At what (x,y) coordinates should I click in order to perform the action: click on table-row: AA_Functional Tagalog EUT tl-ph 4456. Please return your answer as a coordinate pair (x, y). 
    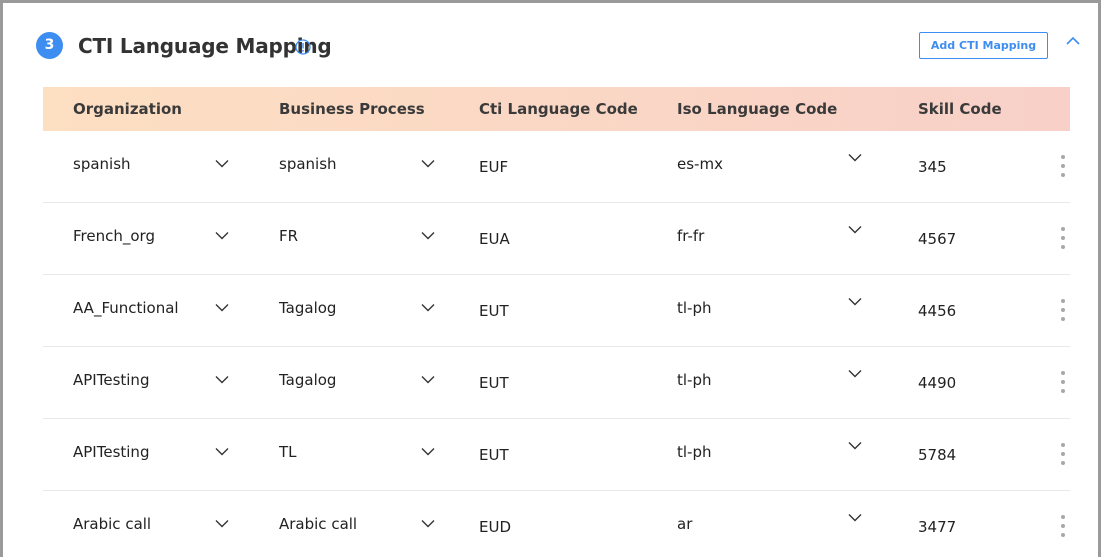
    Looking at the image, I should click on (556, 311).